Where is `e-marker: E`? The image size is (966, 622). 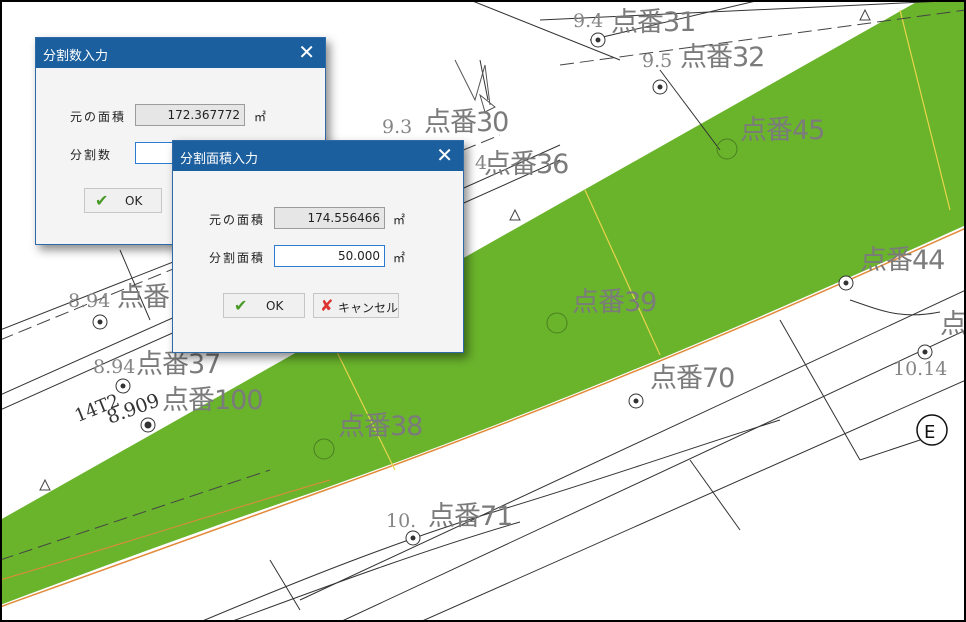 e-marker: E is located at coordinates (932, 430).